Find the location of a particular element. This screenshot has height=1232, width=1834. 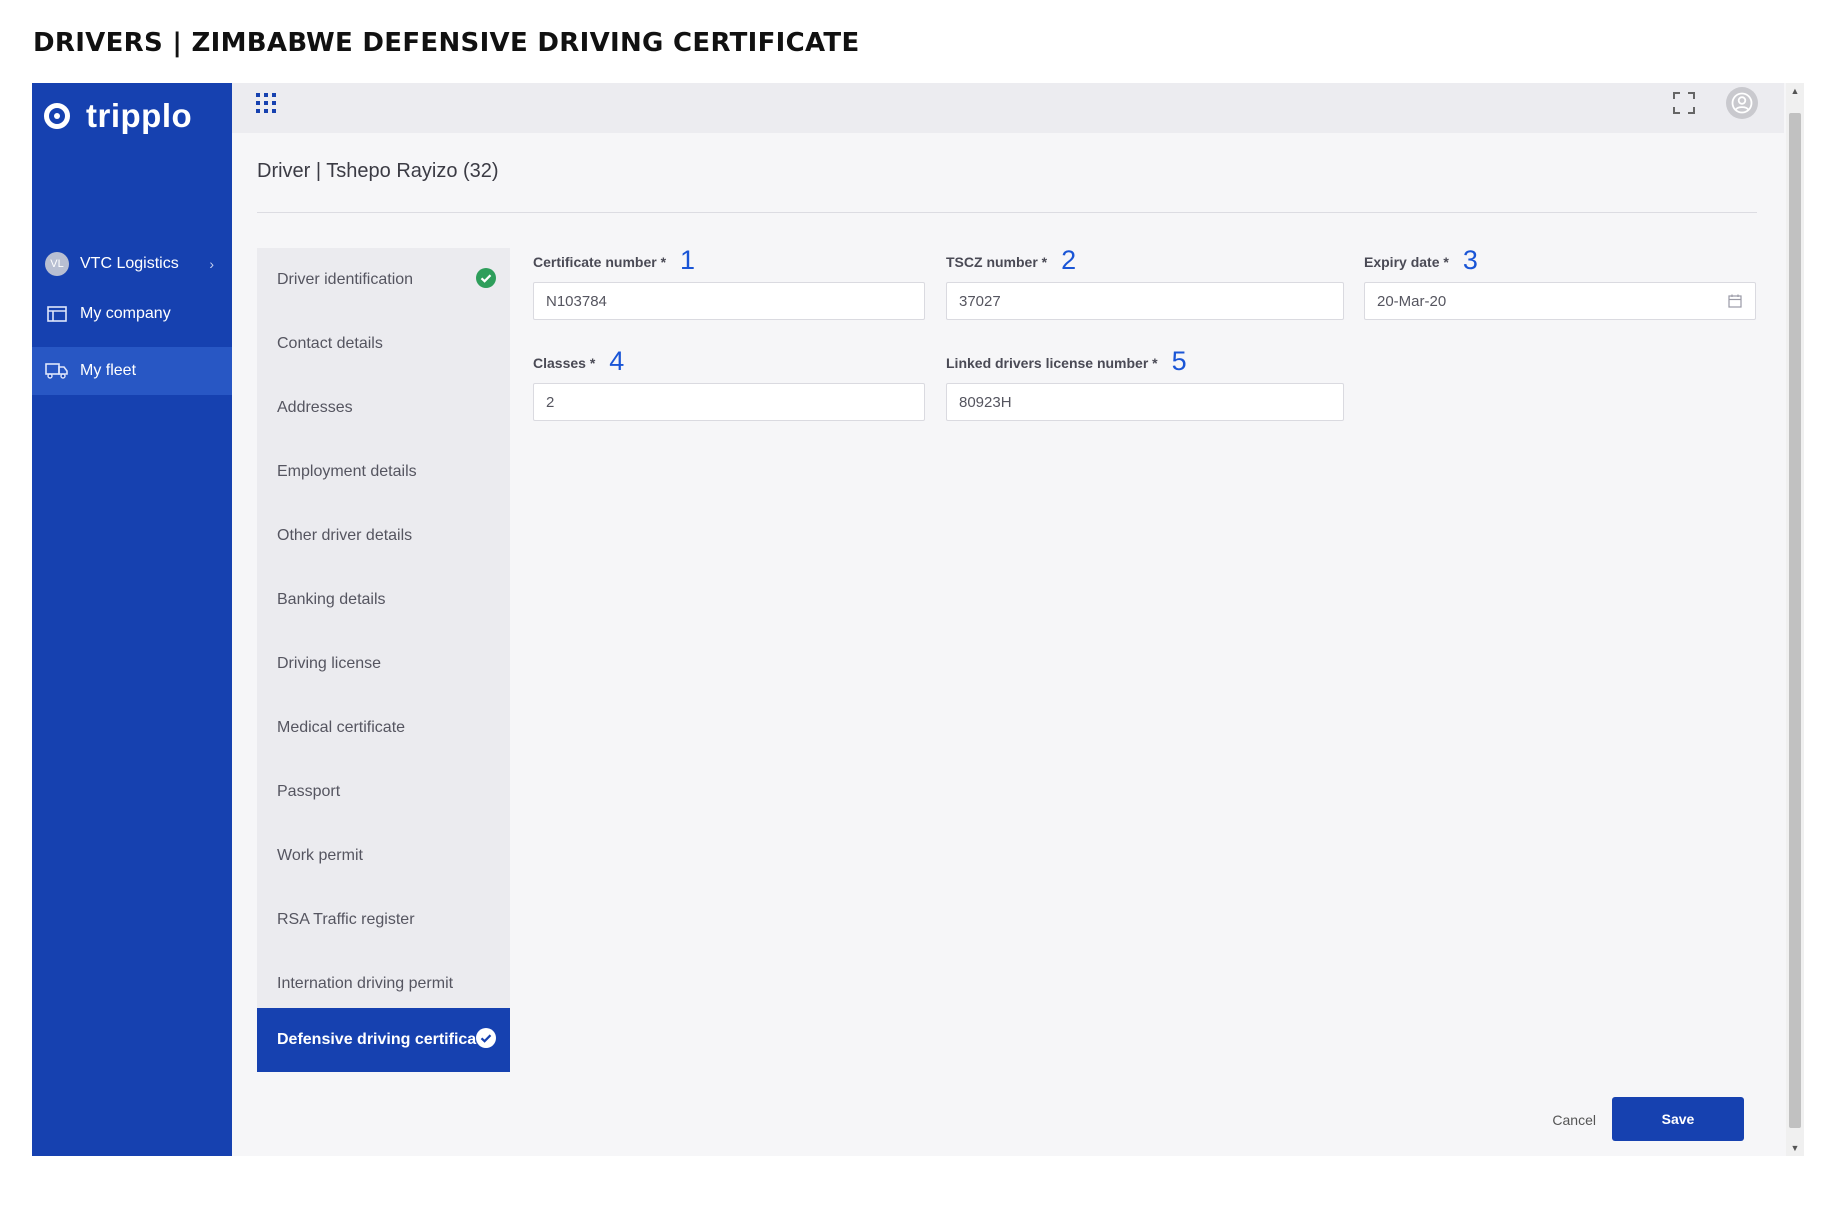

step-label: Medical certificate is located at coordinates (341, 727).